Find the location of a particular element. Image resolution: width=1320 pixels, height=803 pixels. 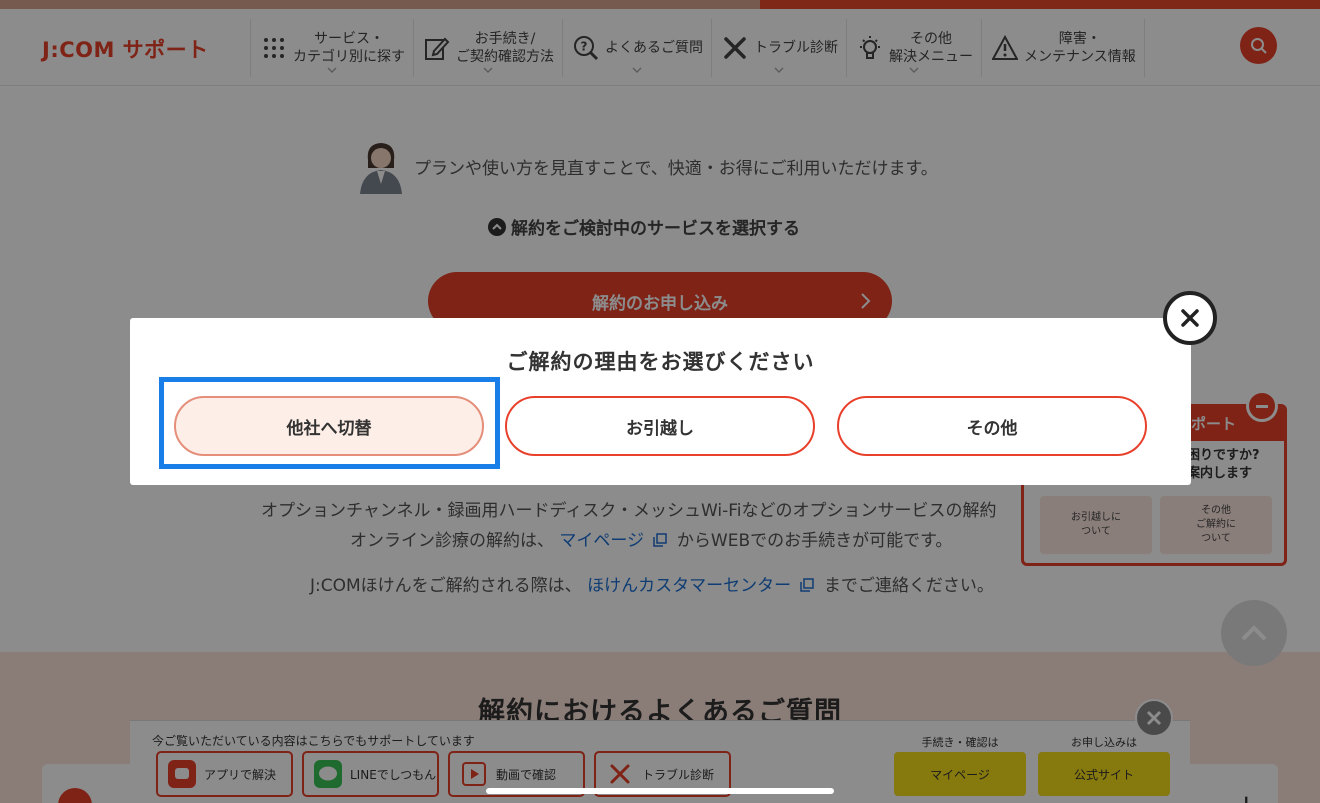

reason-other-button: その他 is located at coordinates (992, 426).